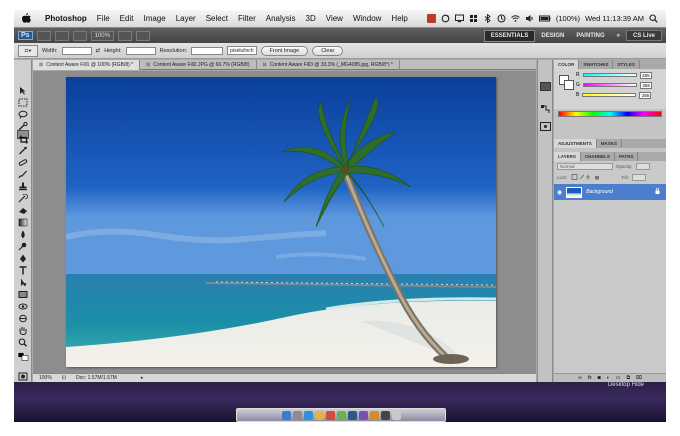 The height and width of the screenshot is (436, 680). Describe the element at coordinates (43, 35) in the screenshot. I see `launch-bridge-button` at that location.